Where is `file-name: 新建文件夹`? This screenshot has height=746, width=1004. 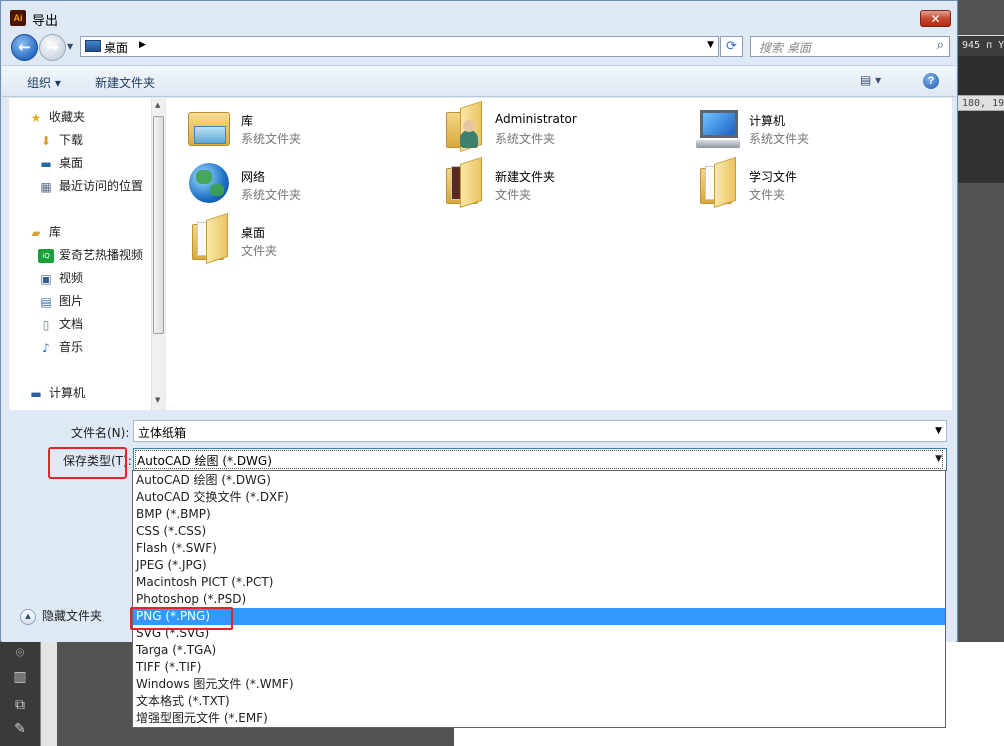
file-name: 新建文件夹 is located at coordinates (525, 177).